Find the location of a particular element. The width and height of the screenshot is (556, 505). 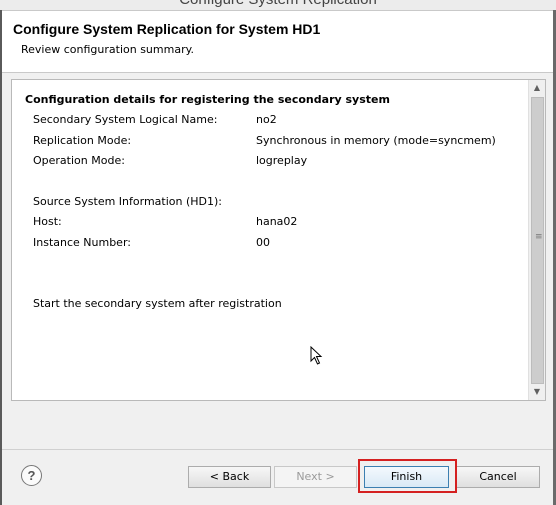

vertical-scrollbar: ▲ ≡ ▼ is located at coordinates (536, 240).